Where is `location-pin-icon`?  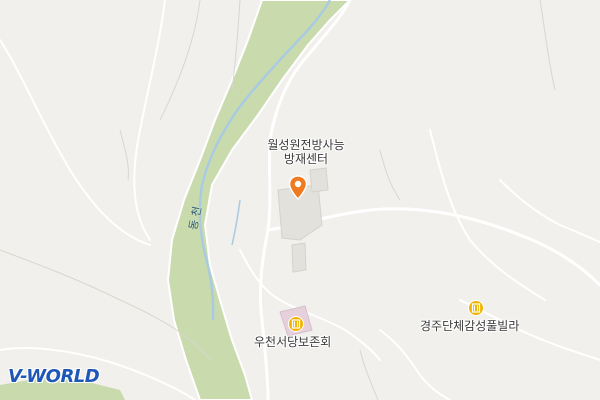 location-pin-icon is located at coordinates (298, 188).